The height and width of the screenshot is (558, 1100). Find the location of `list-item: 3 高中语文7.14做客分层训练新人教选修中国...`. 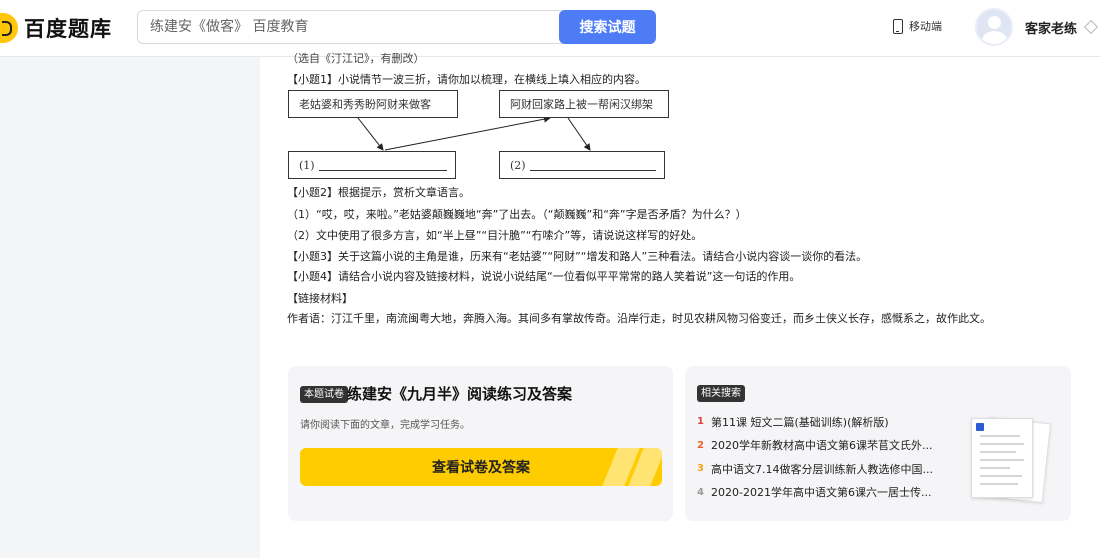

list-item: 3 高中语文7.14做客分层训练新人教选修中国... is located at coordinates (815, 469).